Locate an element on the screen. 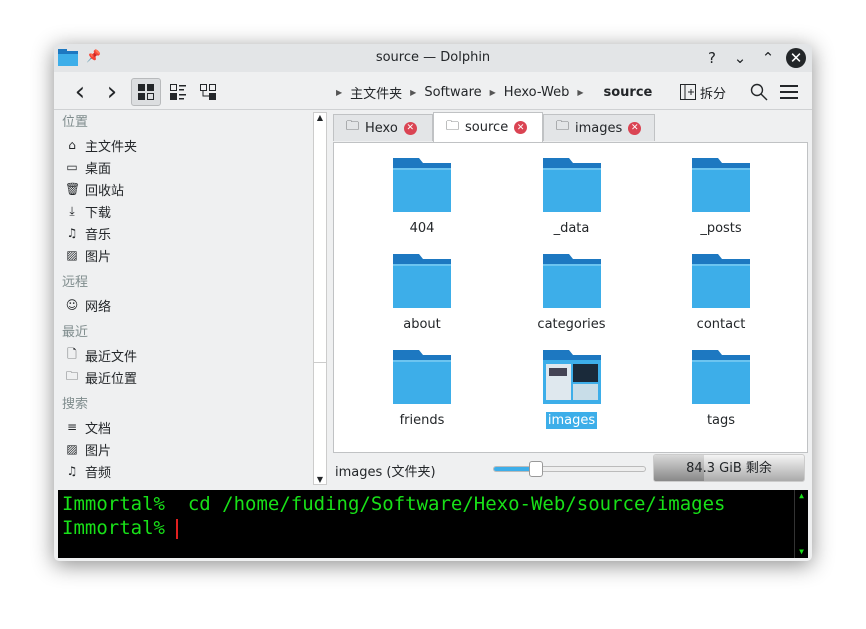 This screenshot has height=629, width=866. tree-view-icon is located at coordinates (208, 92).